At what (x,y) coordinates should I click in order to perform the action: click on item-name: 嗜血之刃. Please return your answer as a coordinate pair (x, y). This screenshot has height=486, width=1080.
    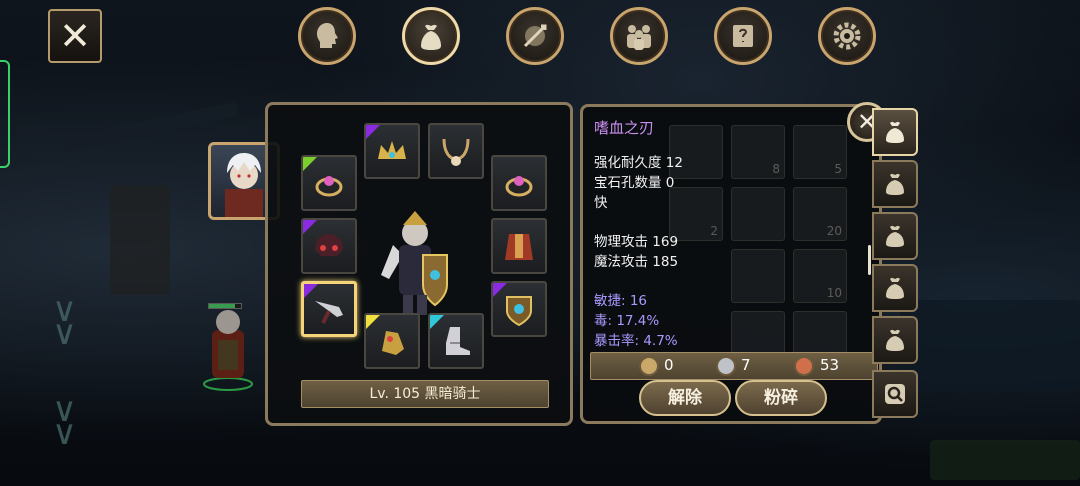
    Looking at the image, I should click on (624, 128).